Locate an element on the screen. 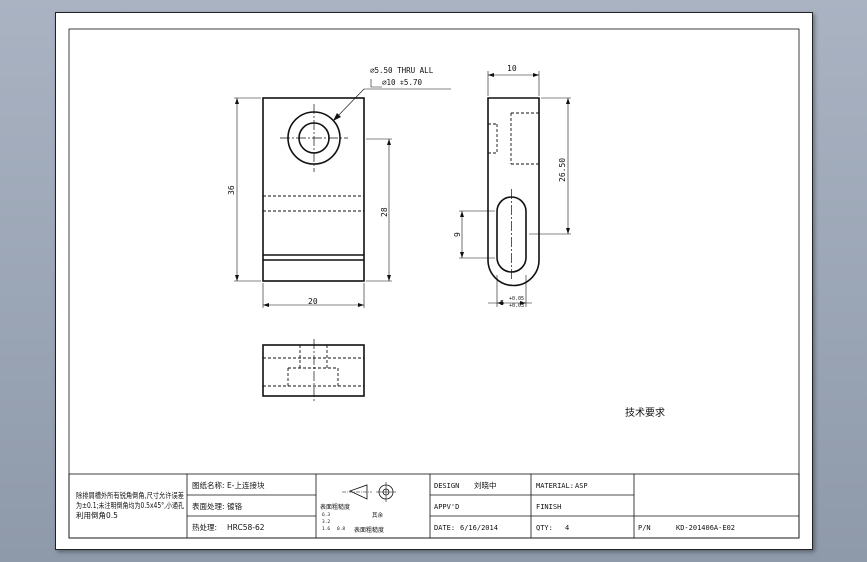 This screenshot has width=867, height=562. roughness-value-3: 1.6 is located at coordinates (326, 529).